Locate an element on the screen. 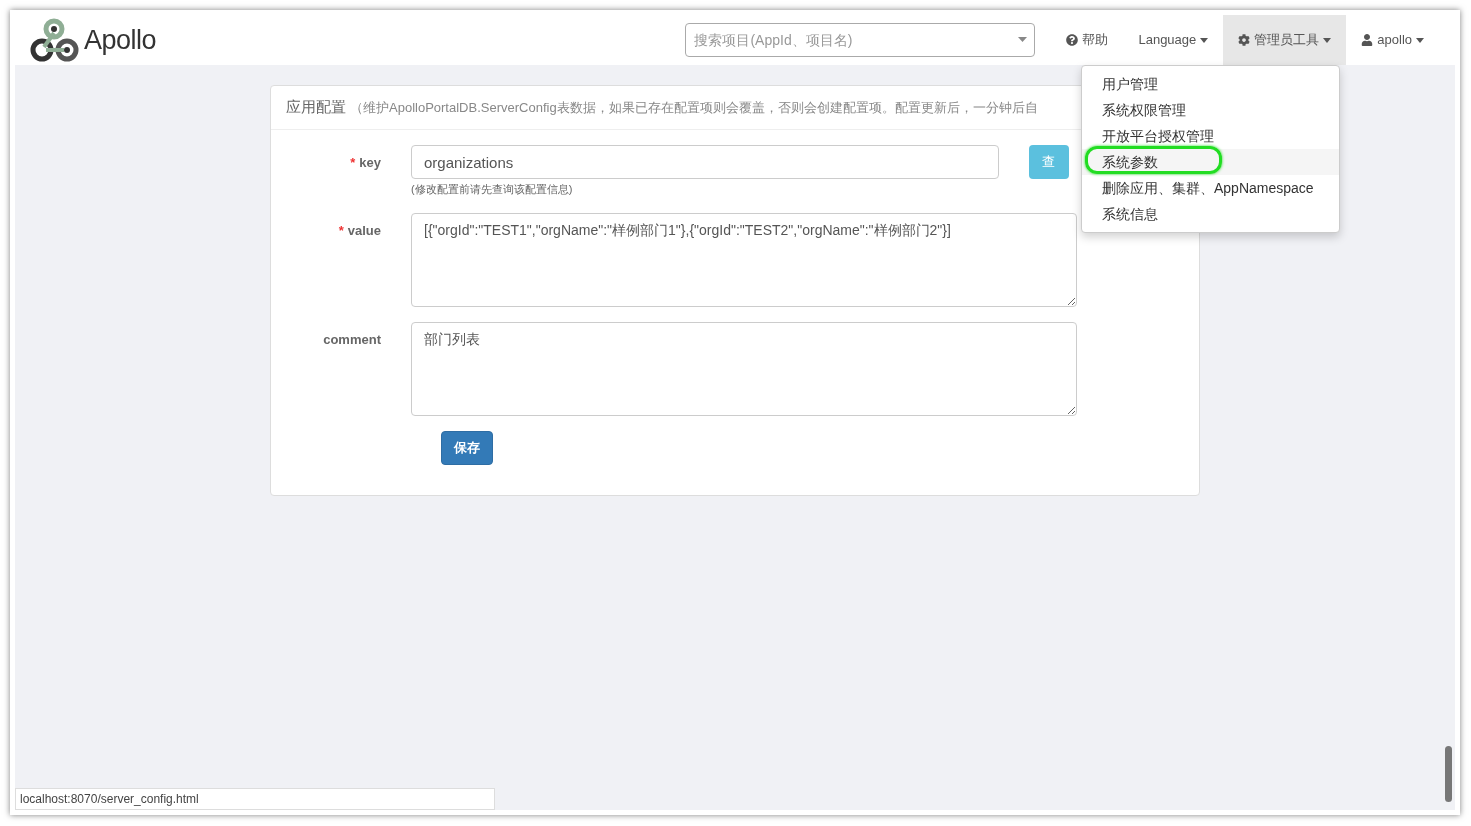 The image size is (1471, 826). menu-item: 系统参数 is located at coordinates (1210, 162).